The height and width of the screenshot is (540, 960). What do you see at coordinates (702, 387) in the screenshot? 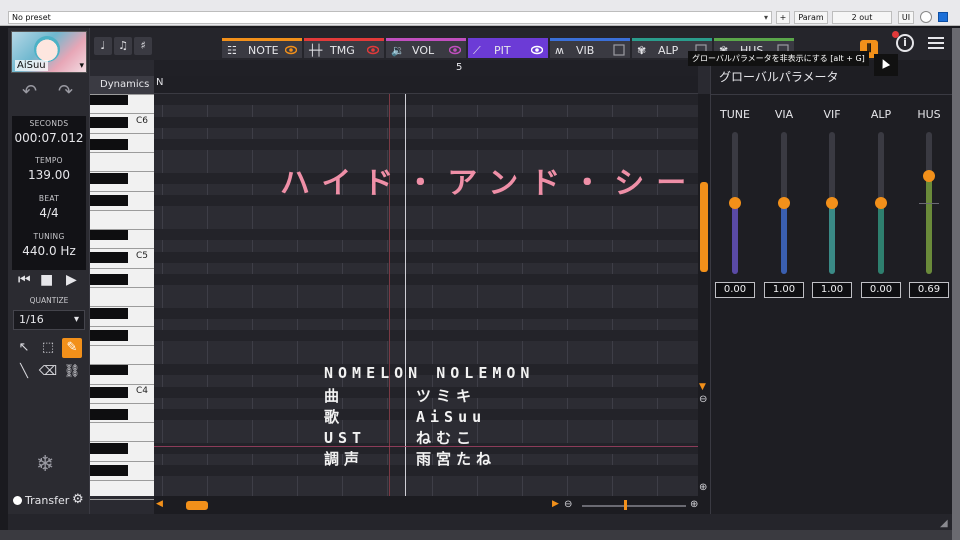
I see `scroll-down-icon: ▼` at bounding box center [702, 387].